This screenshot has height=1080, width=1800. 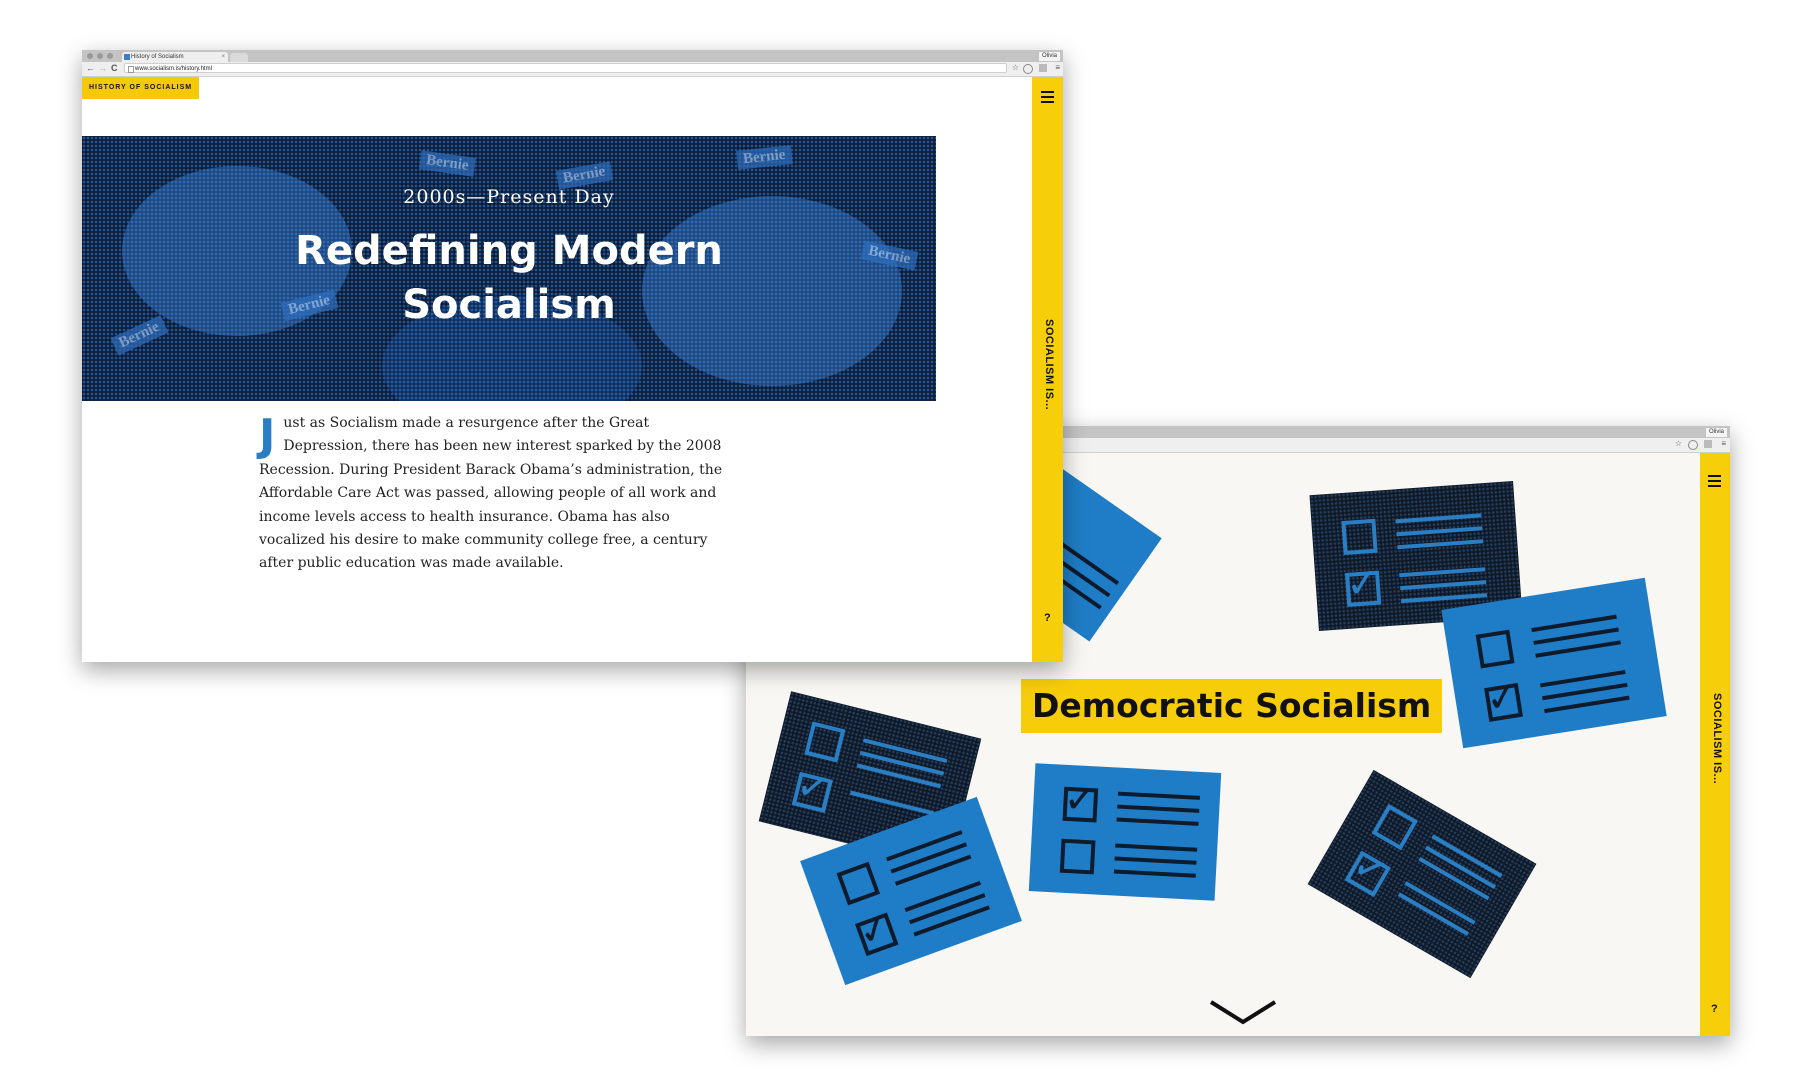 What do you see at coordinates (127, 57) in the screenshot?
I see `favicon-icon` at bounding box center [127, 57].